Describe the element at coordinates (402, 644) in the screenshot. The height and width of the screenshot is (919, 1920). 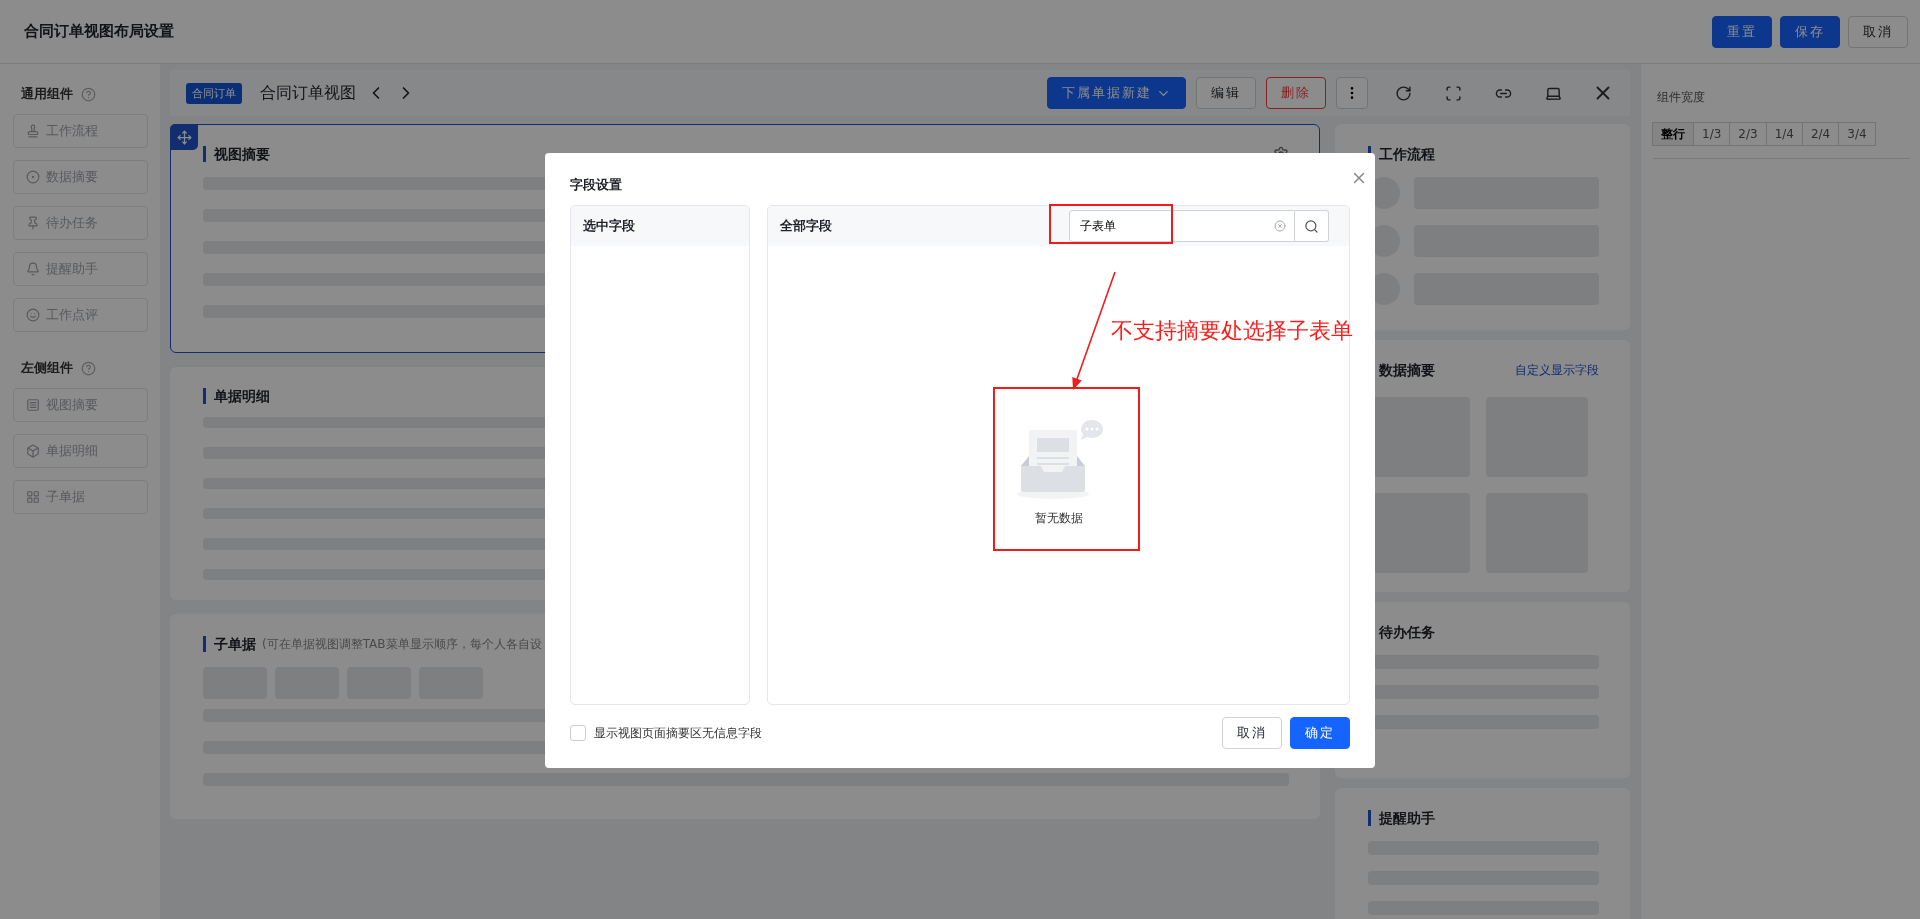
I see `card-note: (可在单据视图调整TAB菜单显示顺序，每个人各自设` at that location.